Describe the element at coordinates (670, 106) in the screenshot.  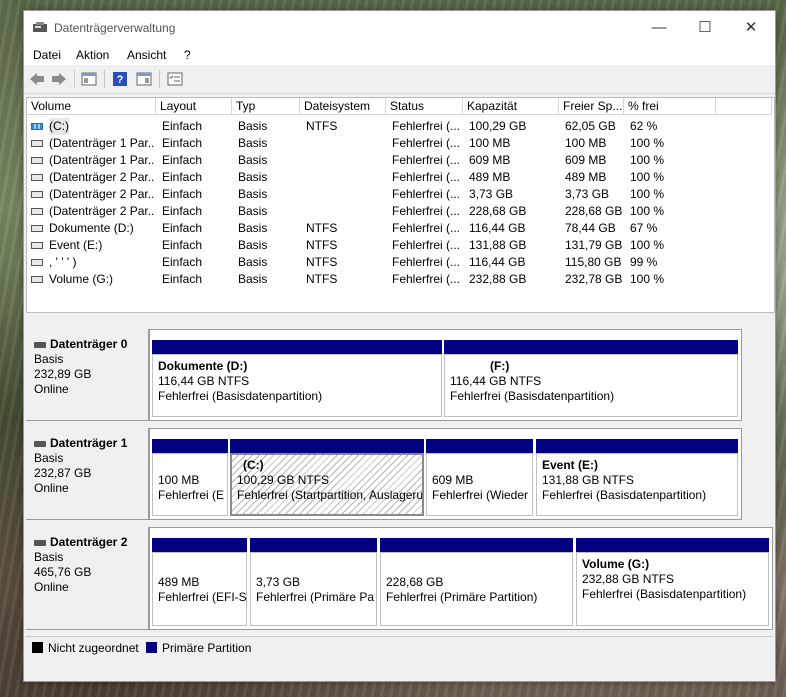
I see `column-header-prozent-frei: % frei` at that location.